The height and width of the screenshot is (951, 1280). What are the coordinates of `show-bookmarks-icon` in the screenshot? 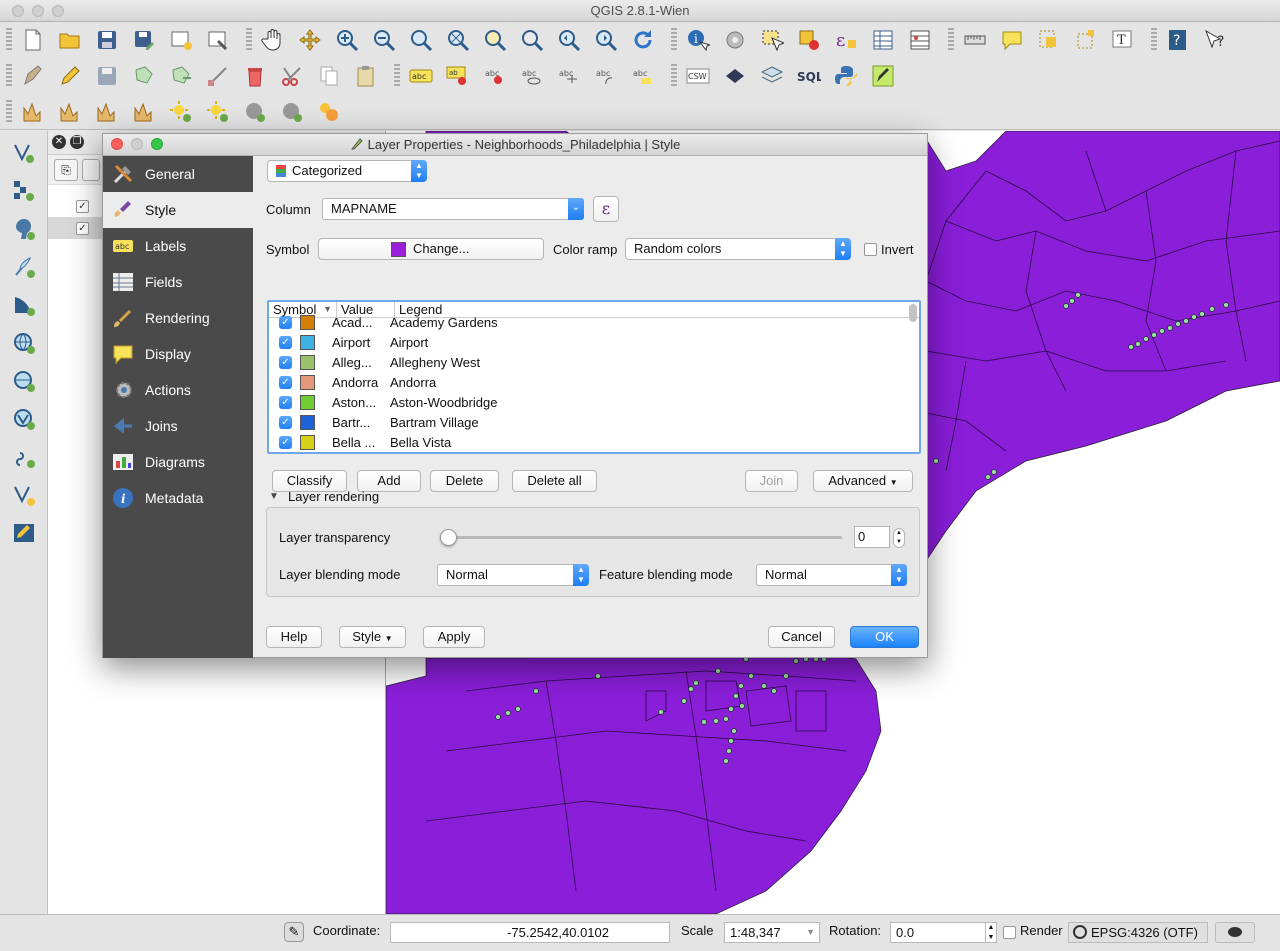 It's located at (1086, 40).